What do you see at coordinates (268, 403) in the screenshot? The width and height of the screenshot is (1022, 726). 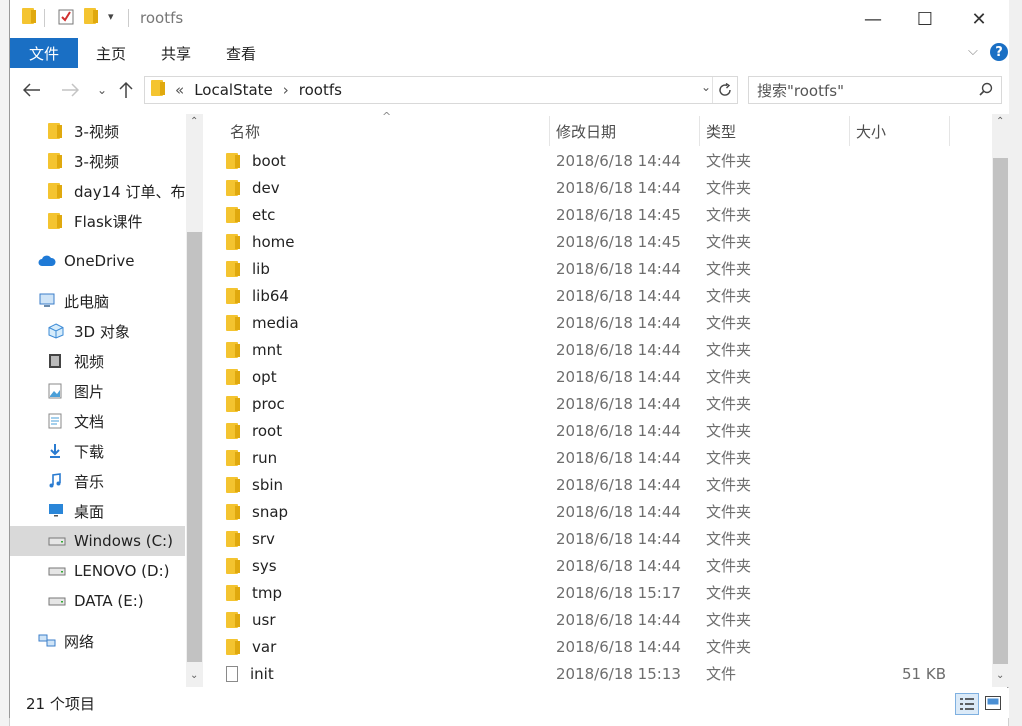 I see `file-name: proc` at bounding box center [268, 403].